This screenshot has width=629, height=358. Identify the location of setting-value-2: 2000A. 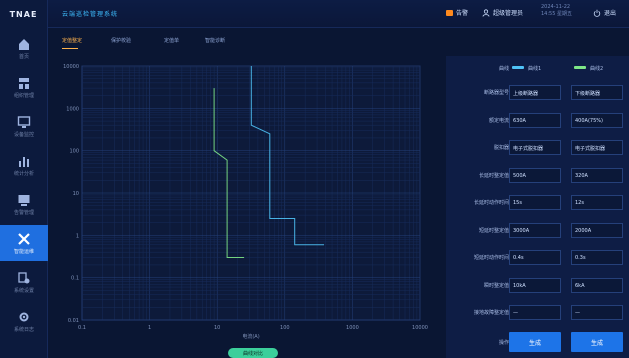
(597, 230).